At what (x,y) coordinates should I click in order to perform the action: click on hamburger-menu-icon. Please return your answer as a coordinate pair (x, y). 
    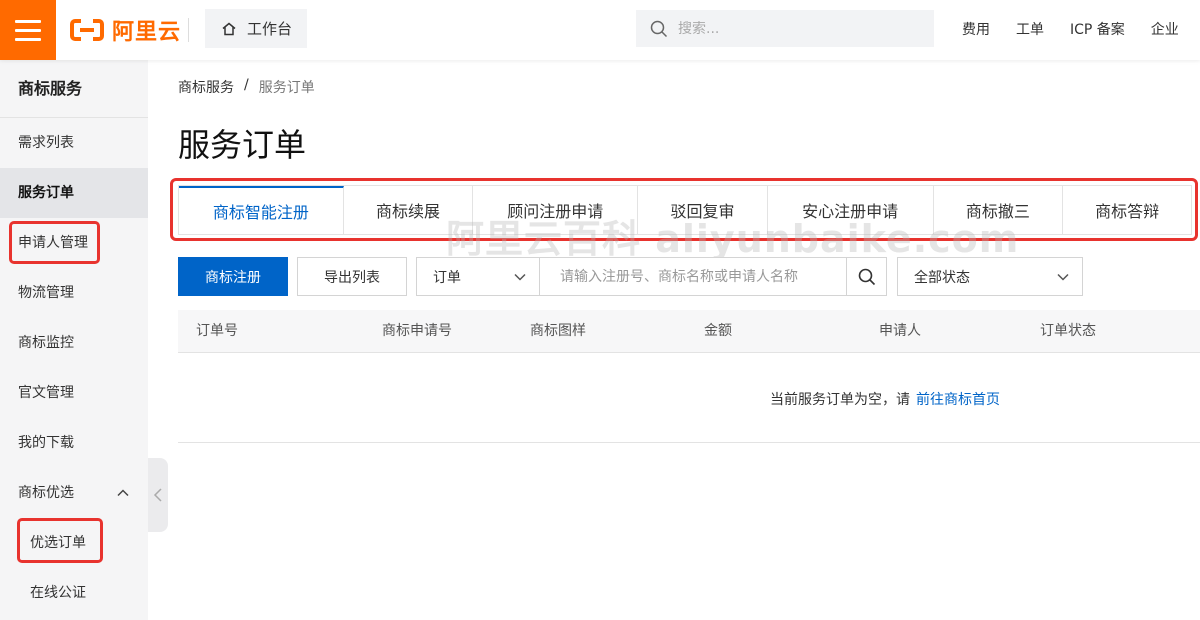
    Looking at the image, I should click on (28, 30).